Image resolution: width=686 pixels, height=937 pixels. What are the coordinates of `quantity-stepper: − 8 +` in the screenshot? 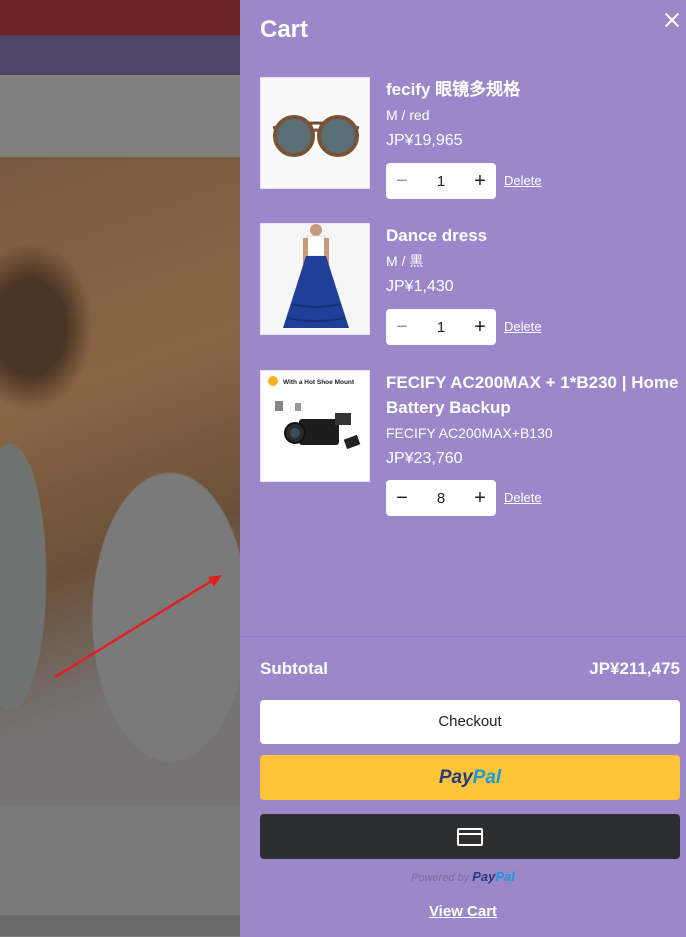 It's located at (441, 498).